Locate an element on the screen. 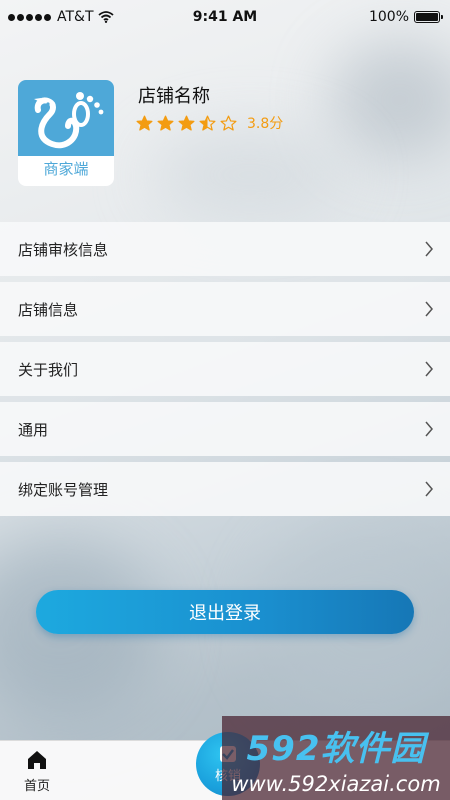 The image size is (450, 800). status-right: 100% is located at coordinates (405, 17).